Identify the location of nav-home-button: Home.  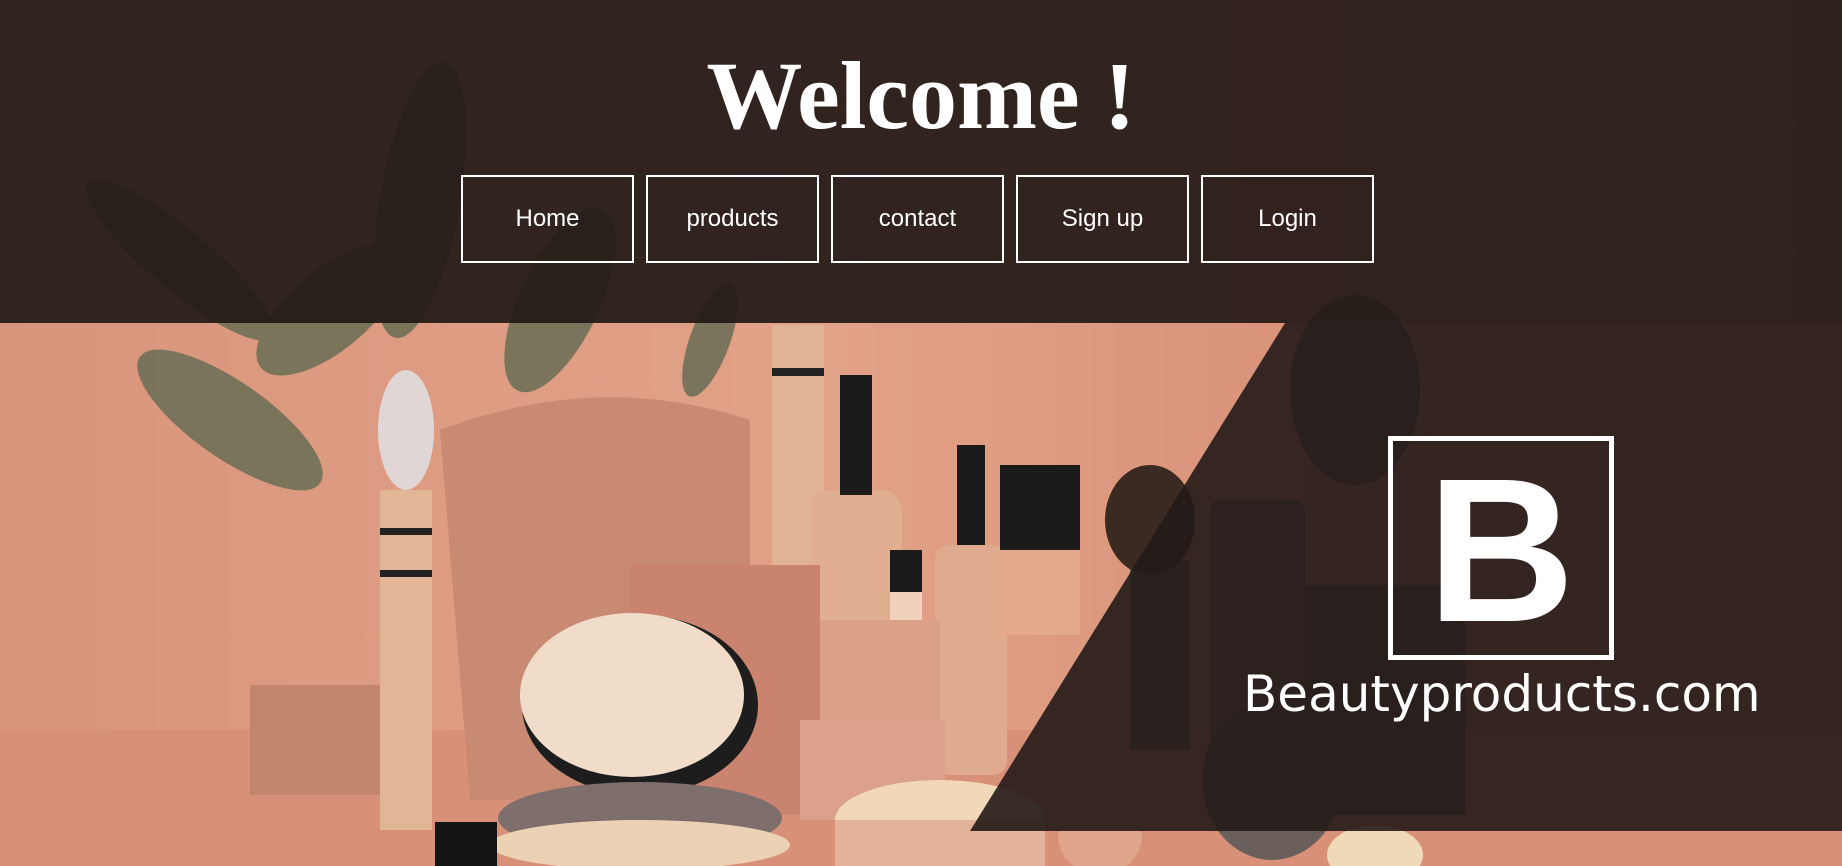
(547, 219).